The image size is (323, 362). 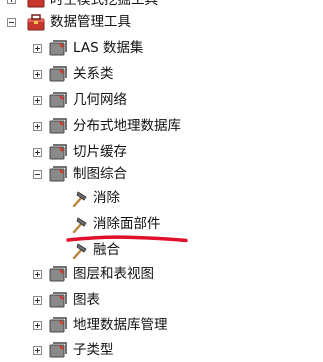 I want to click on tree-item-graph: 图表, so click(x=100, y=300).